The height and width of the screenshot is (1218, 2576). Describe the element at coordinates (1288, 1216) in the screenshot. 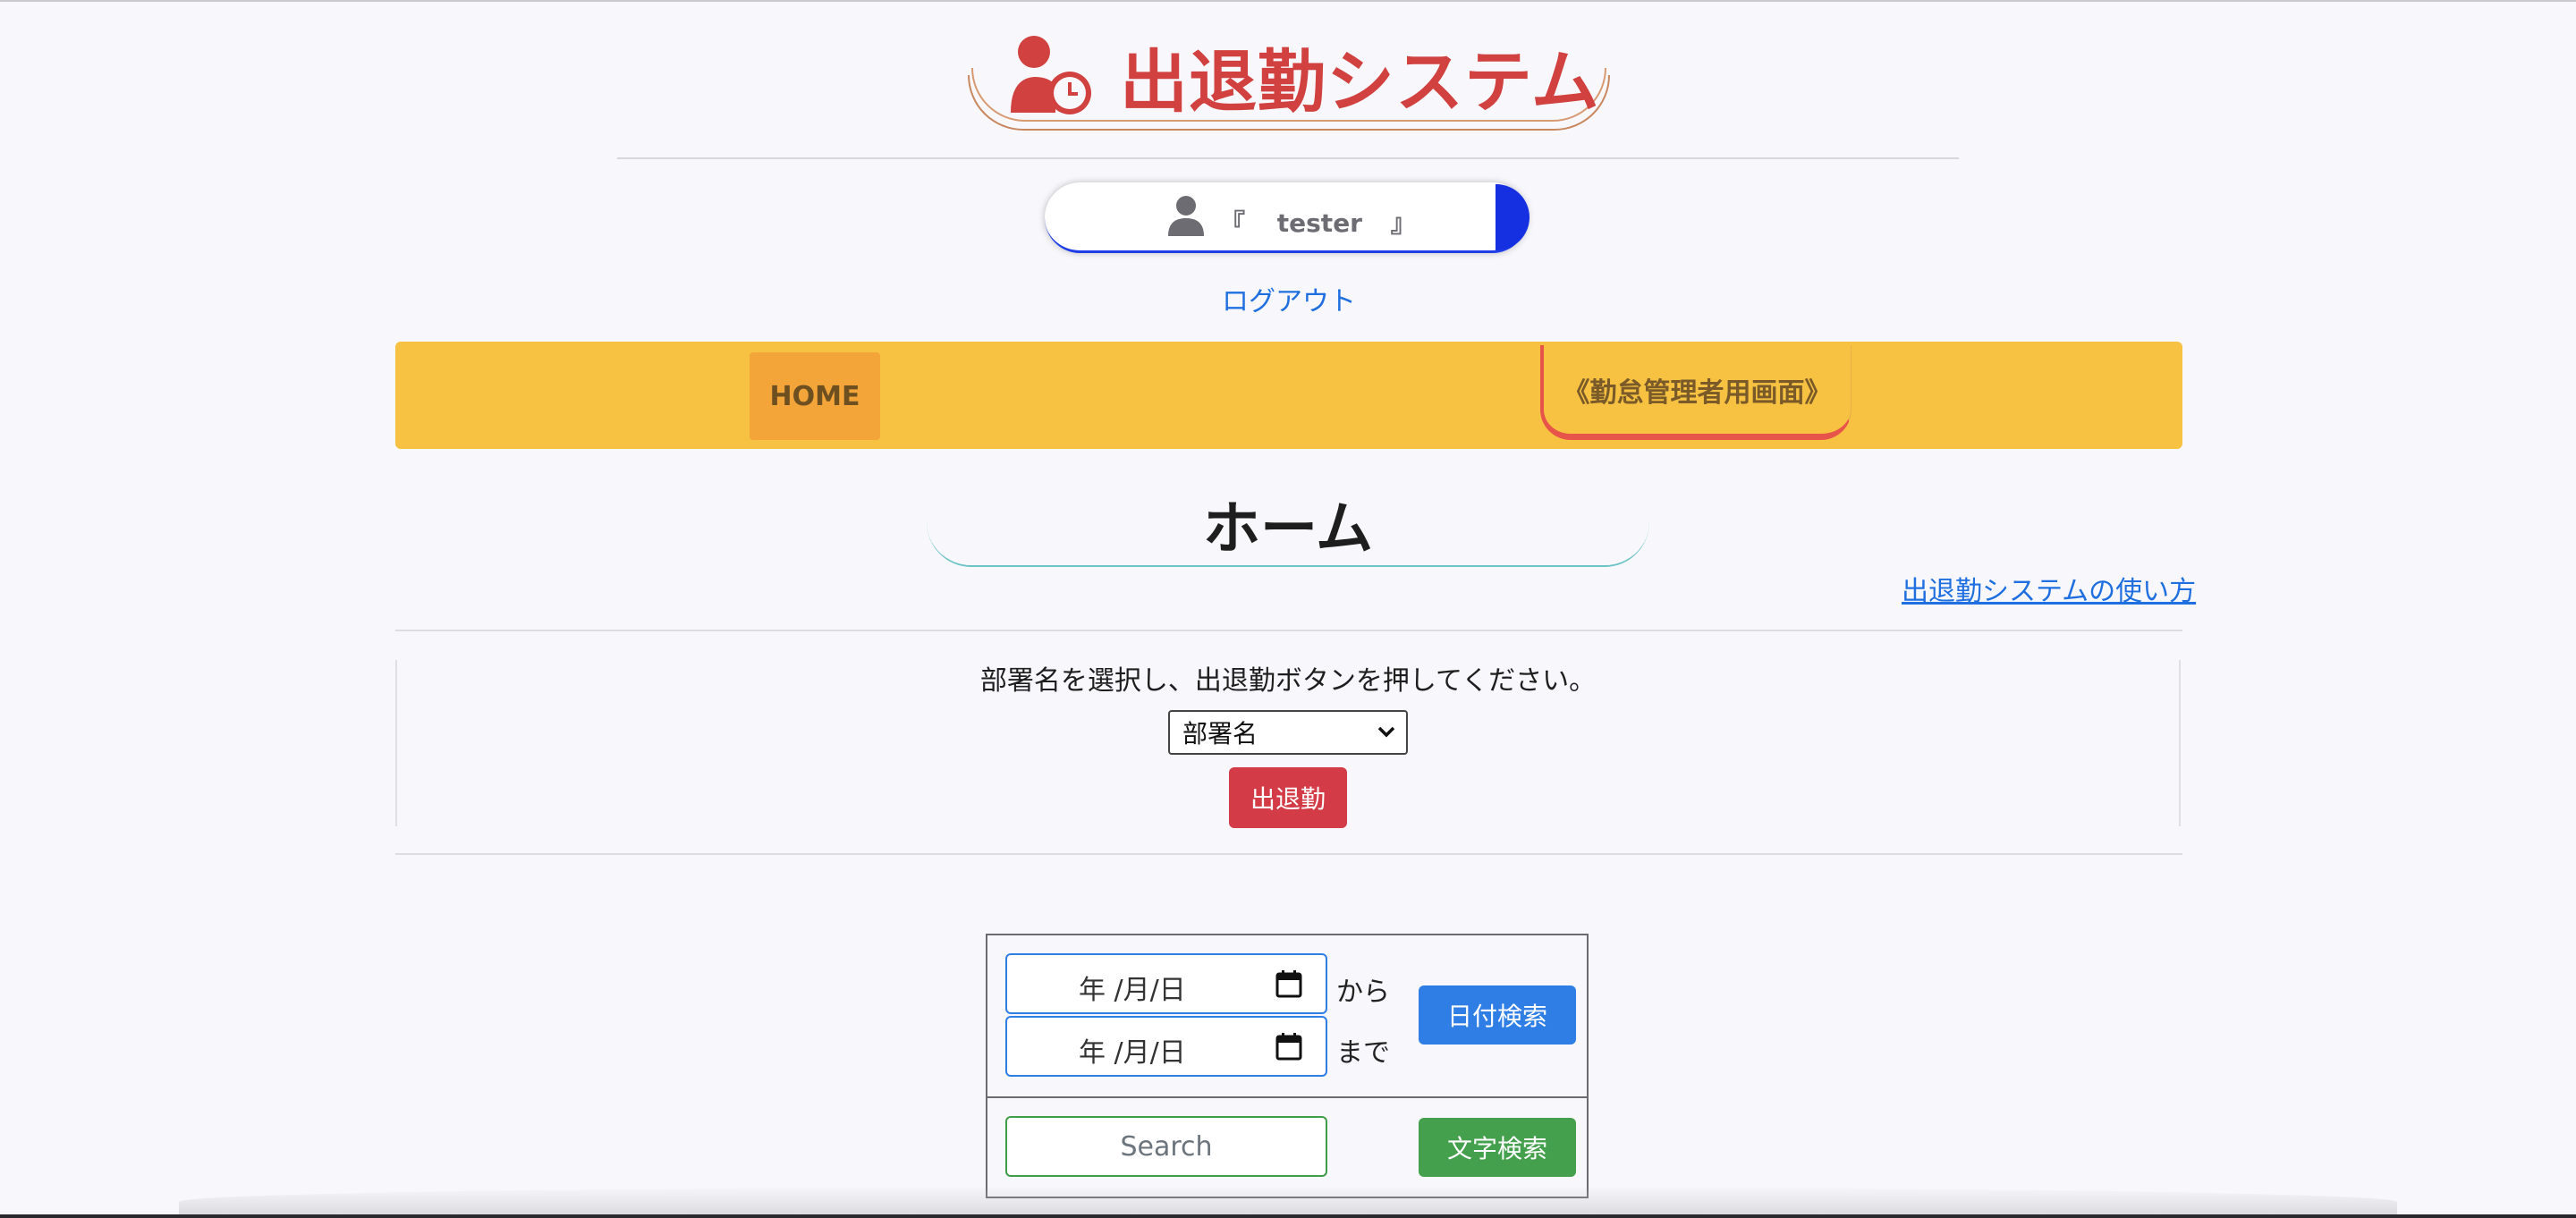

I see `bottom-border` at that location.